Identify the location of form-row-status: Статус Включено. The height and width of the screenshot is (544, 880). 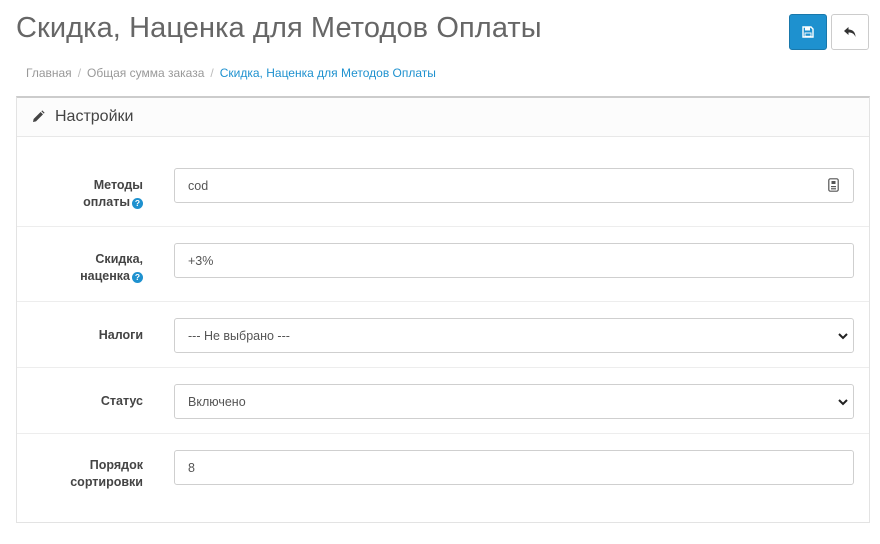
(443, 401).